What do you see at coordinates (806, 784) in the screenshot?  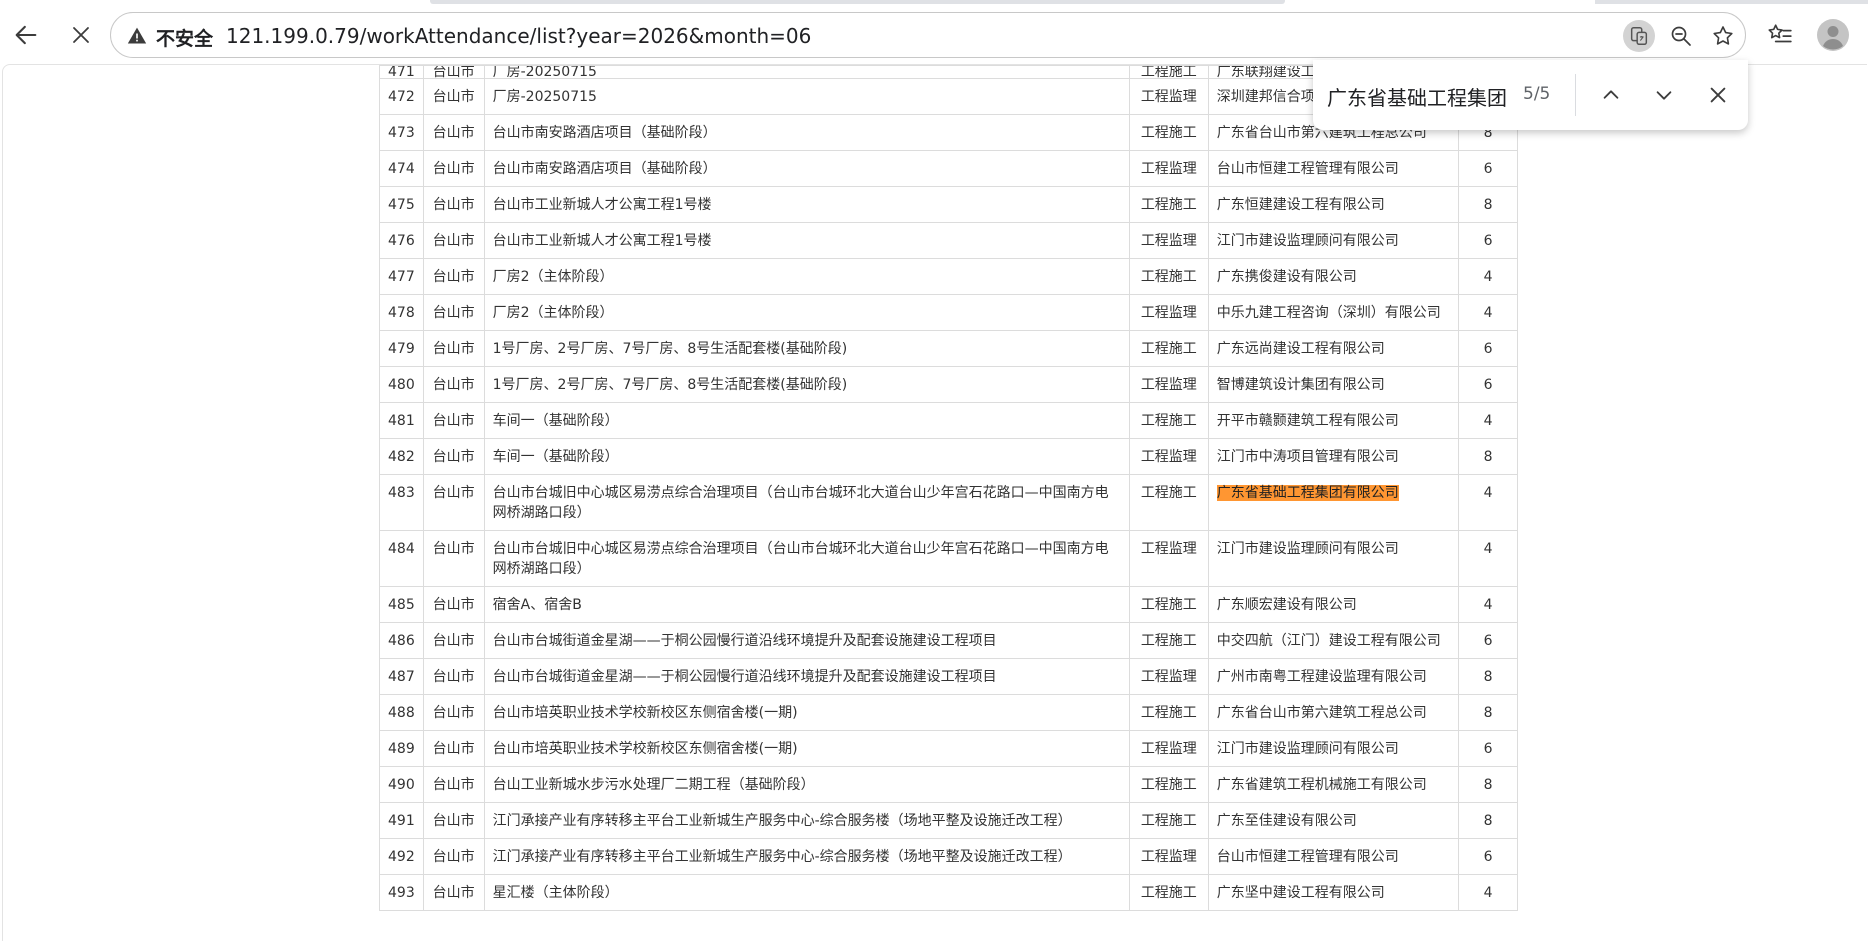 I see `cell-project-name: 台山工业新城水步污水处理厂二期工程（基础阶段）` at bounding box center [806, 784].